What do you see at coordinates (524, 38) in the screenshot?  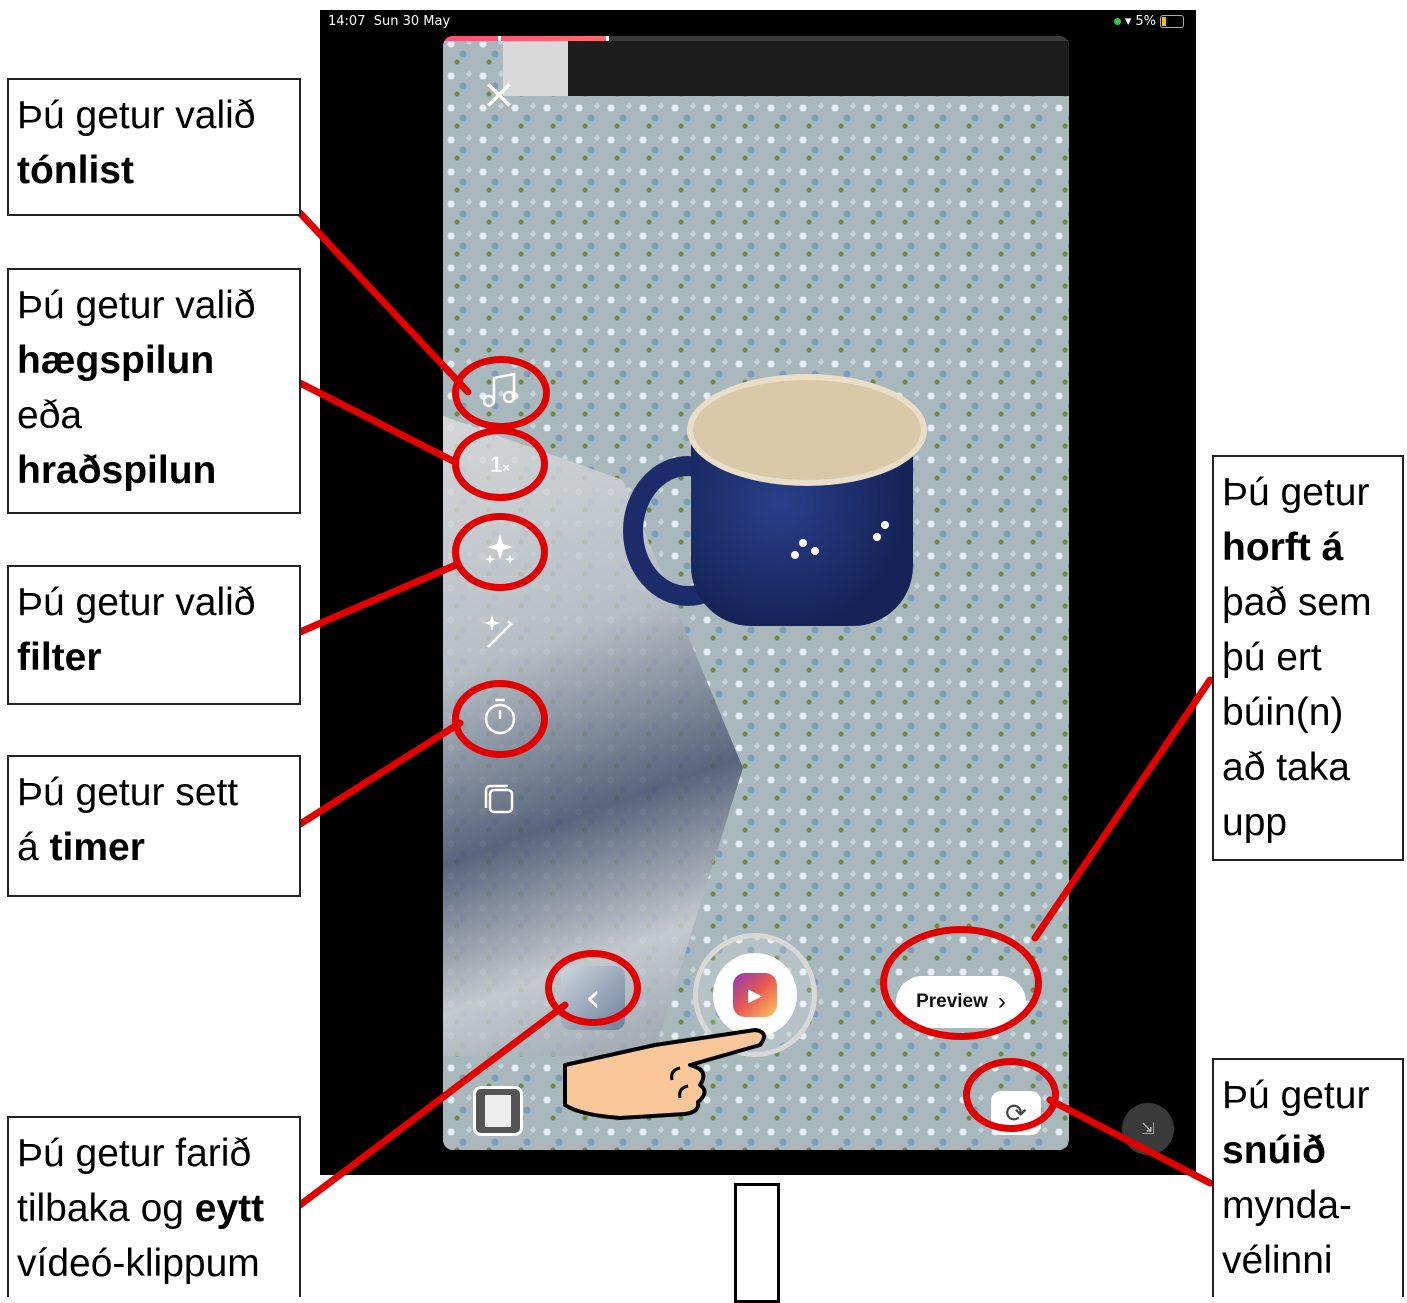 I see `recording-progress-fill` at bounding box center [524, 38].